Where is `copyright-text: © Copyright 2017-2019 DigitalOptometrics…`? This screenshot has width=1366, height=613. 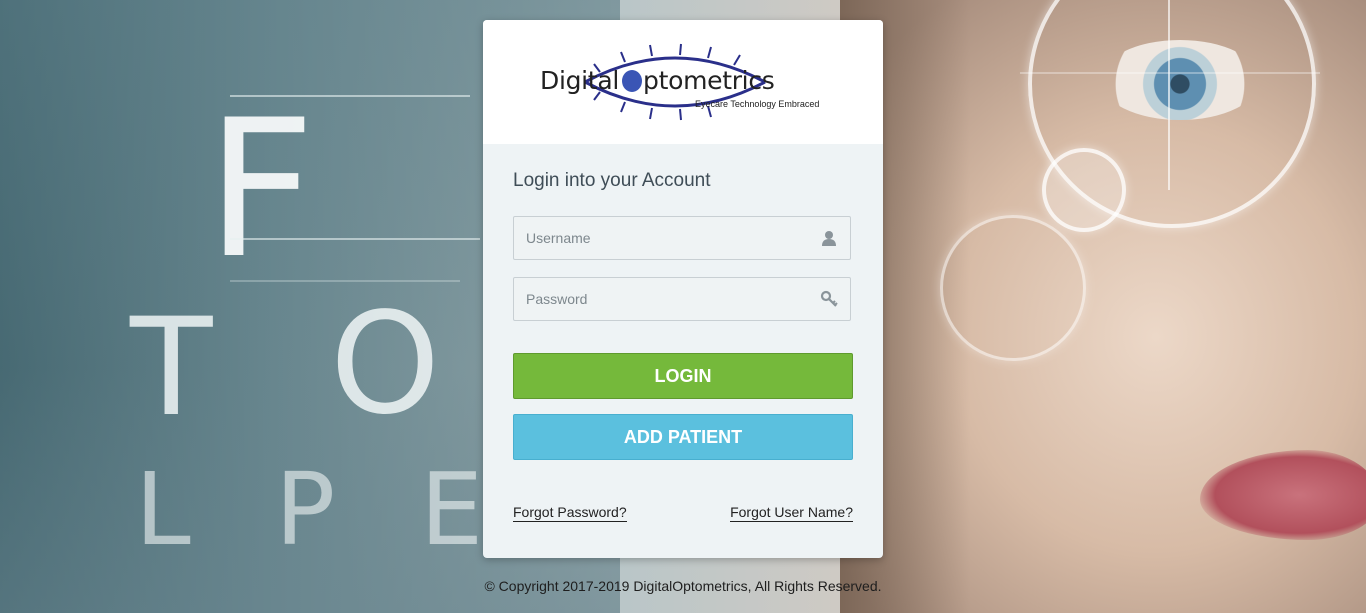
copyright-text: © Copyright 2017-2019 DigitalOptometrics… is located at coordinates (683, 586).